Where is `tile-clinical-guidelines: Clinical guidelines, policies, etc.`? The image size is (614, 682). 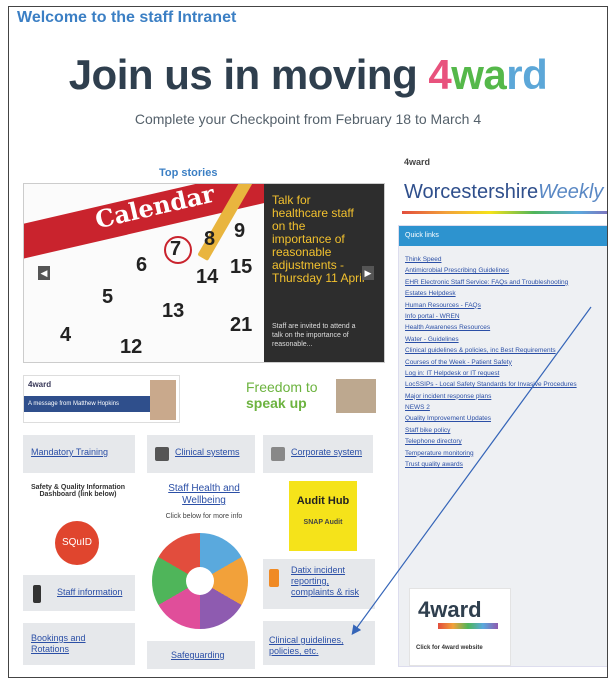 tile-clinical-guidelines: Clinical guidelines, policies, etc. is located at coordinates (319, 643).